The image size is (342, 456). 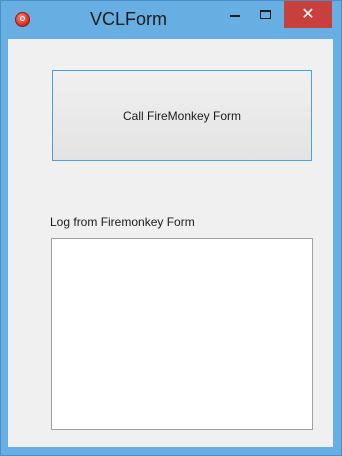 I want to click on minimize-button, so click(x=236, y=15).